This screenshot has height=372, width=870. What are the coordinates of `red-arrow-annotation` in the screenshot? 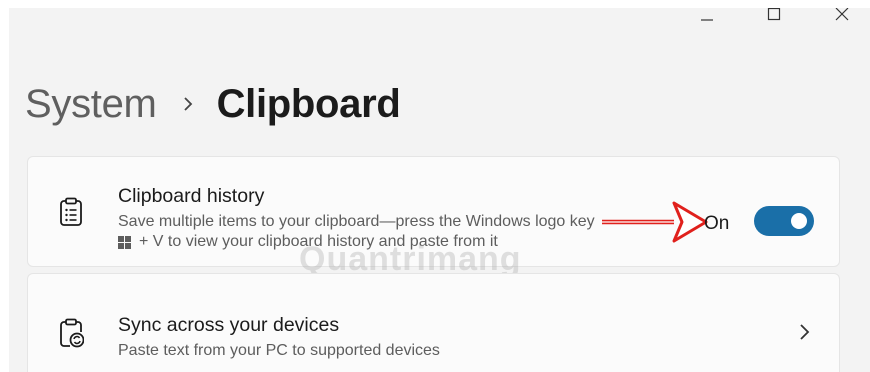 It's located at (655, 222).